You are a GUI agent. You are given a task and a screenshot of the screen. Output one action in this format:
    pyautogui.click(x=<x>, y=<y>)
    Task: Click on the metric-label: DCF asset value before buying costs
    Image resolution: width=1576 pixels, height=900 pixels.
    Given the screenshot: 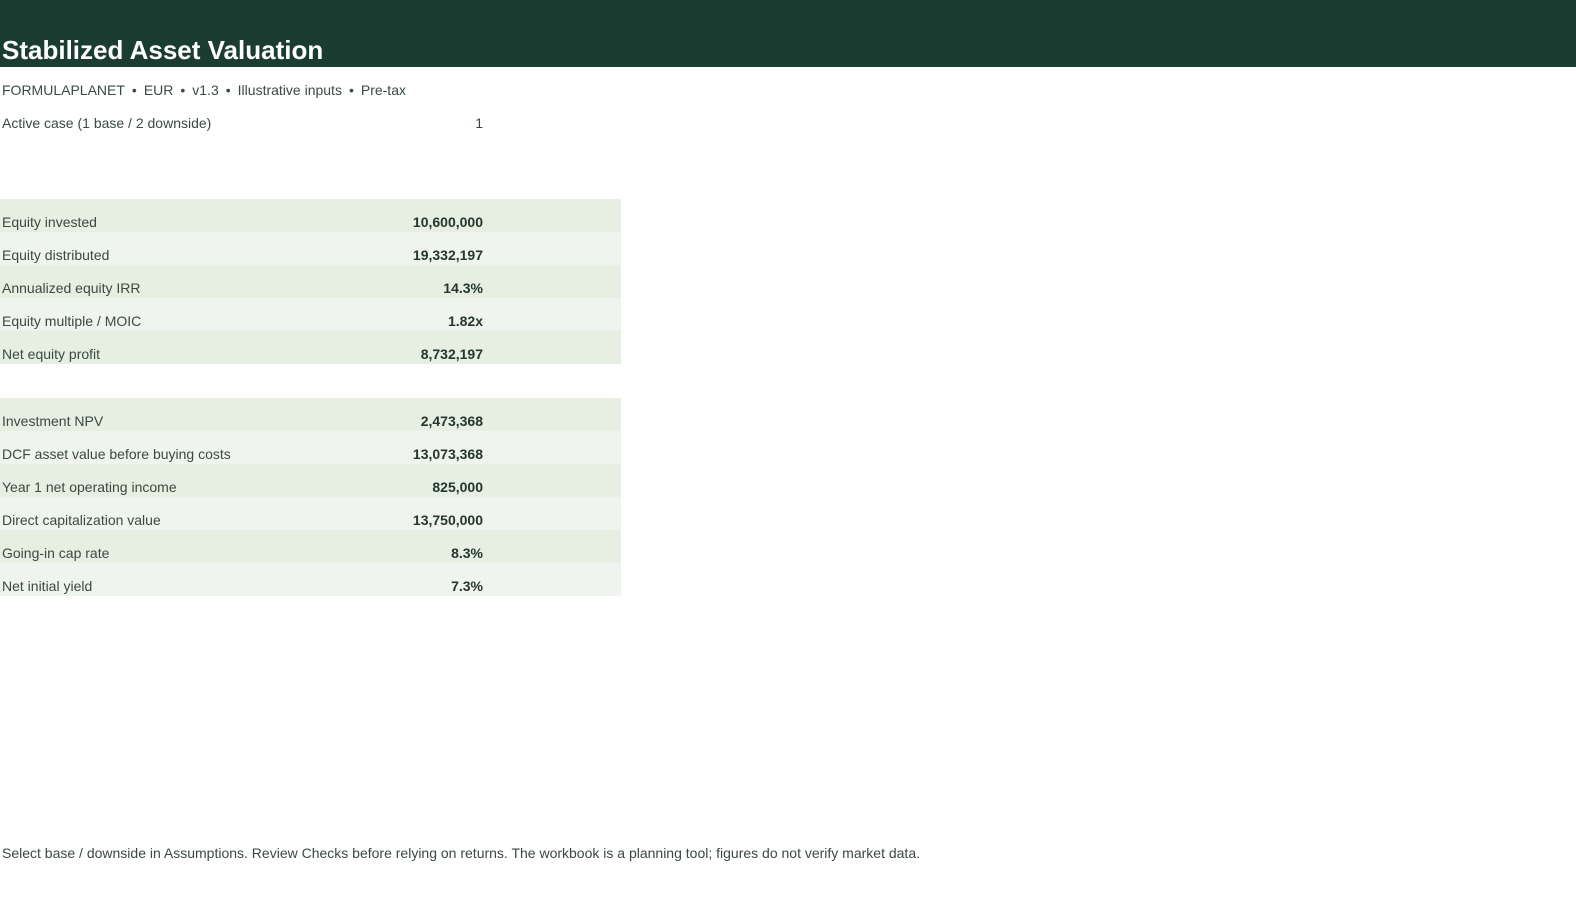 What is the action you would take?
    pyautogui.click(x=116, y=454)
    